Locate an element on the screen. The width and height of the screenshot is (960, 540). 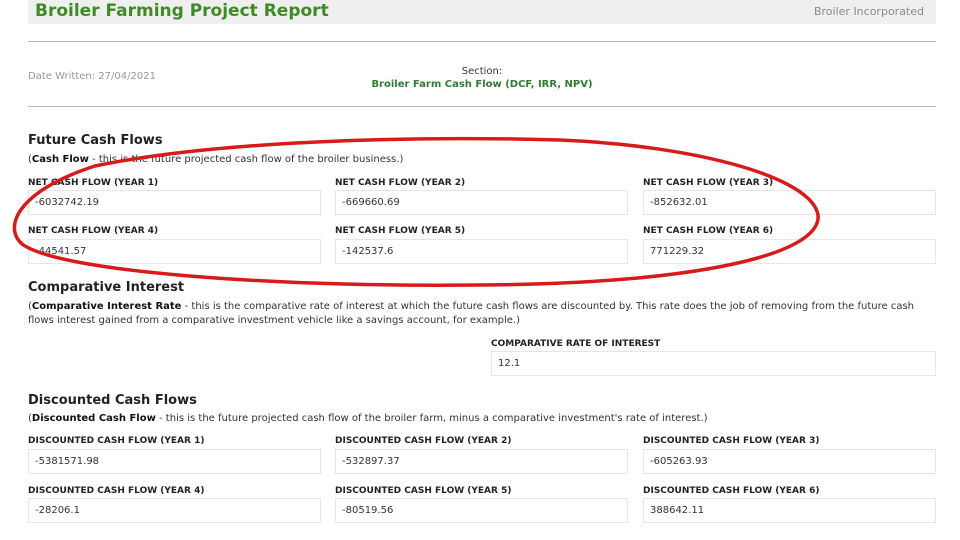
net-cash-flow-year-3-label: NET CASH FLOW (YEAR 3) is located at coordinates (708, 183).